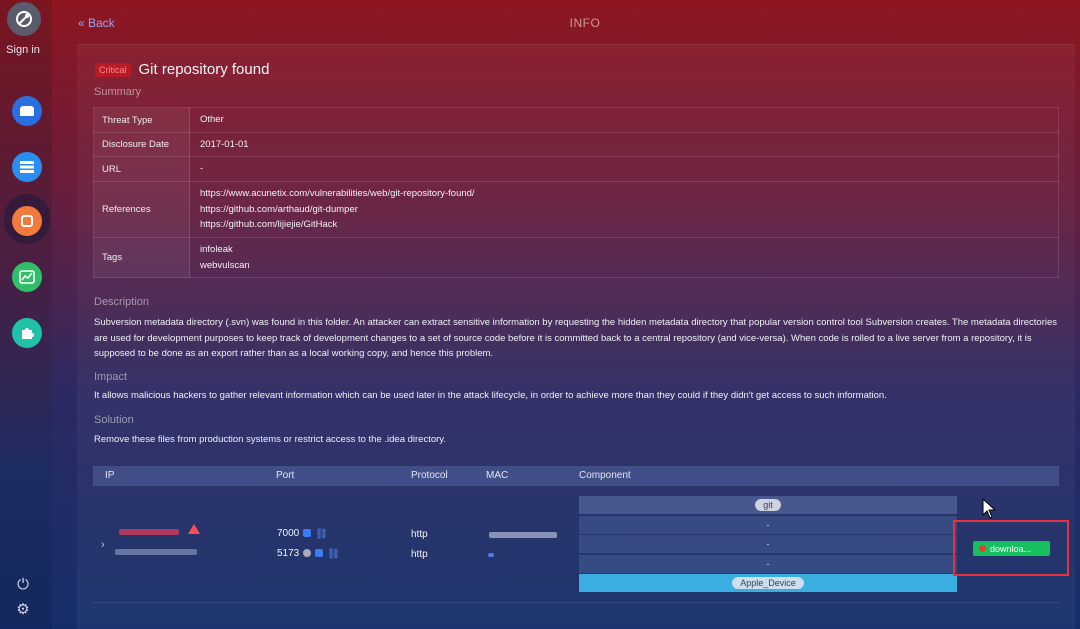 The image size is (1080, 629). What do you see at coordinates (113, 69) in the screenshot?
I see `severity-badge: Critical` at bounding box center [113, 69].